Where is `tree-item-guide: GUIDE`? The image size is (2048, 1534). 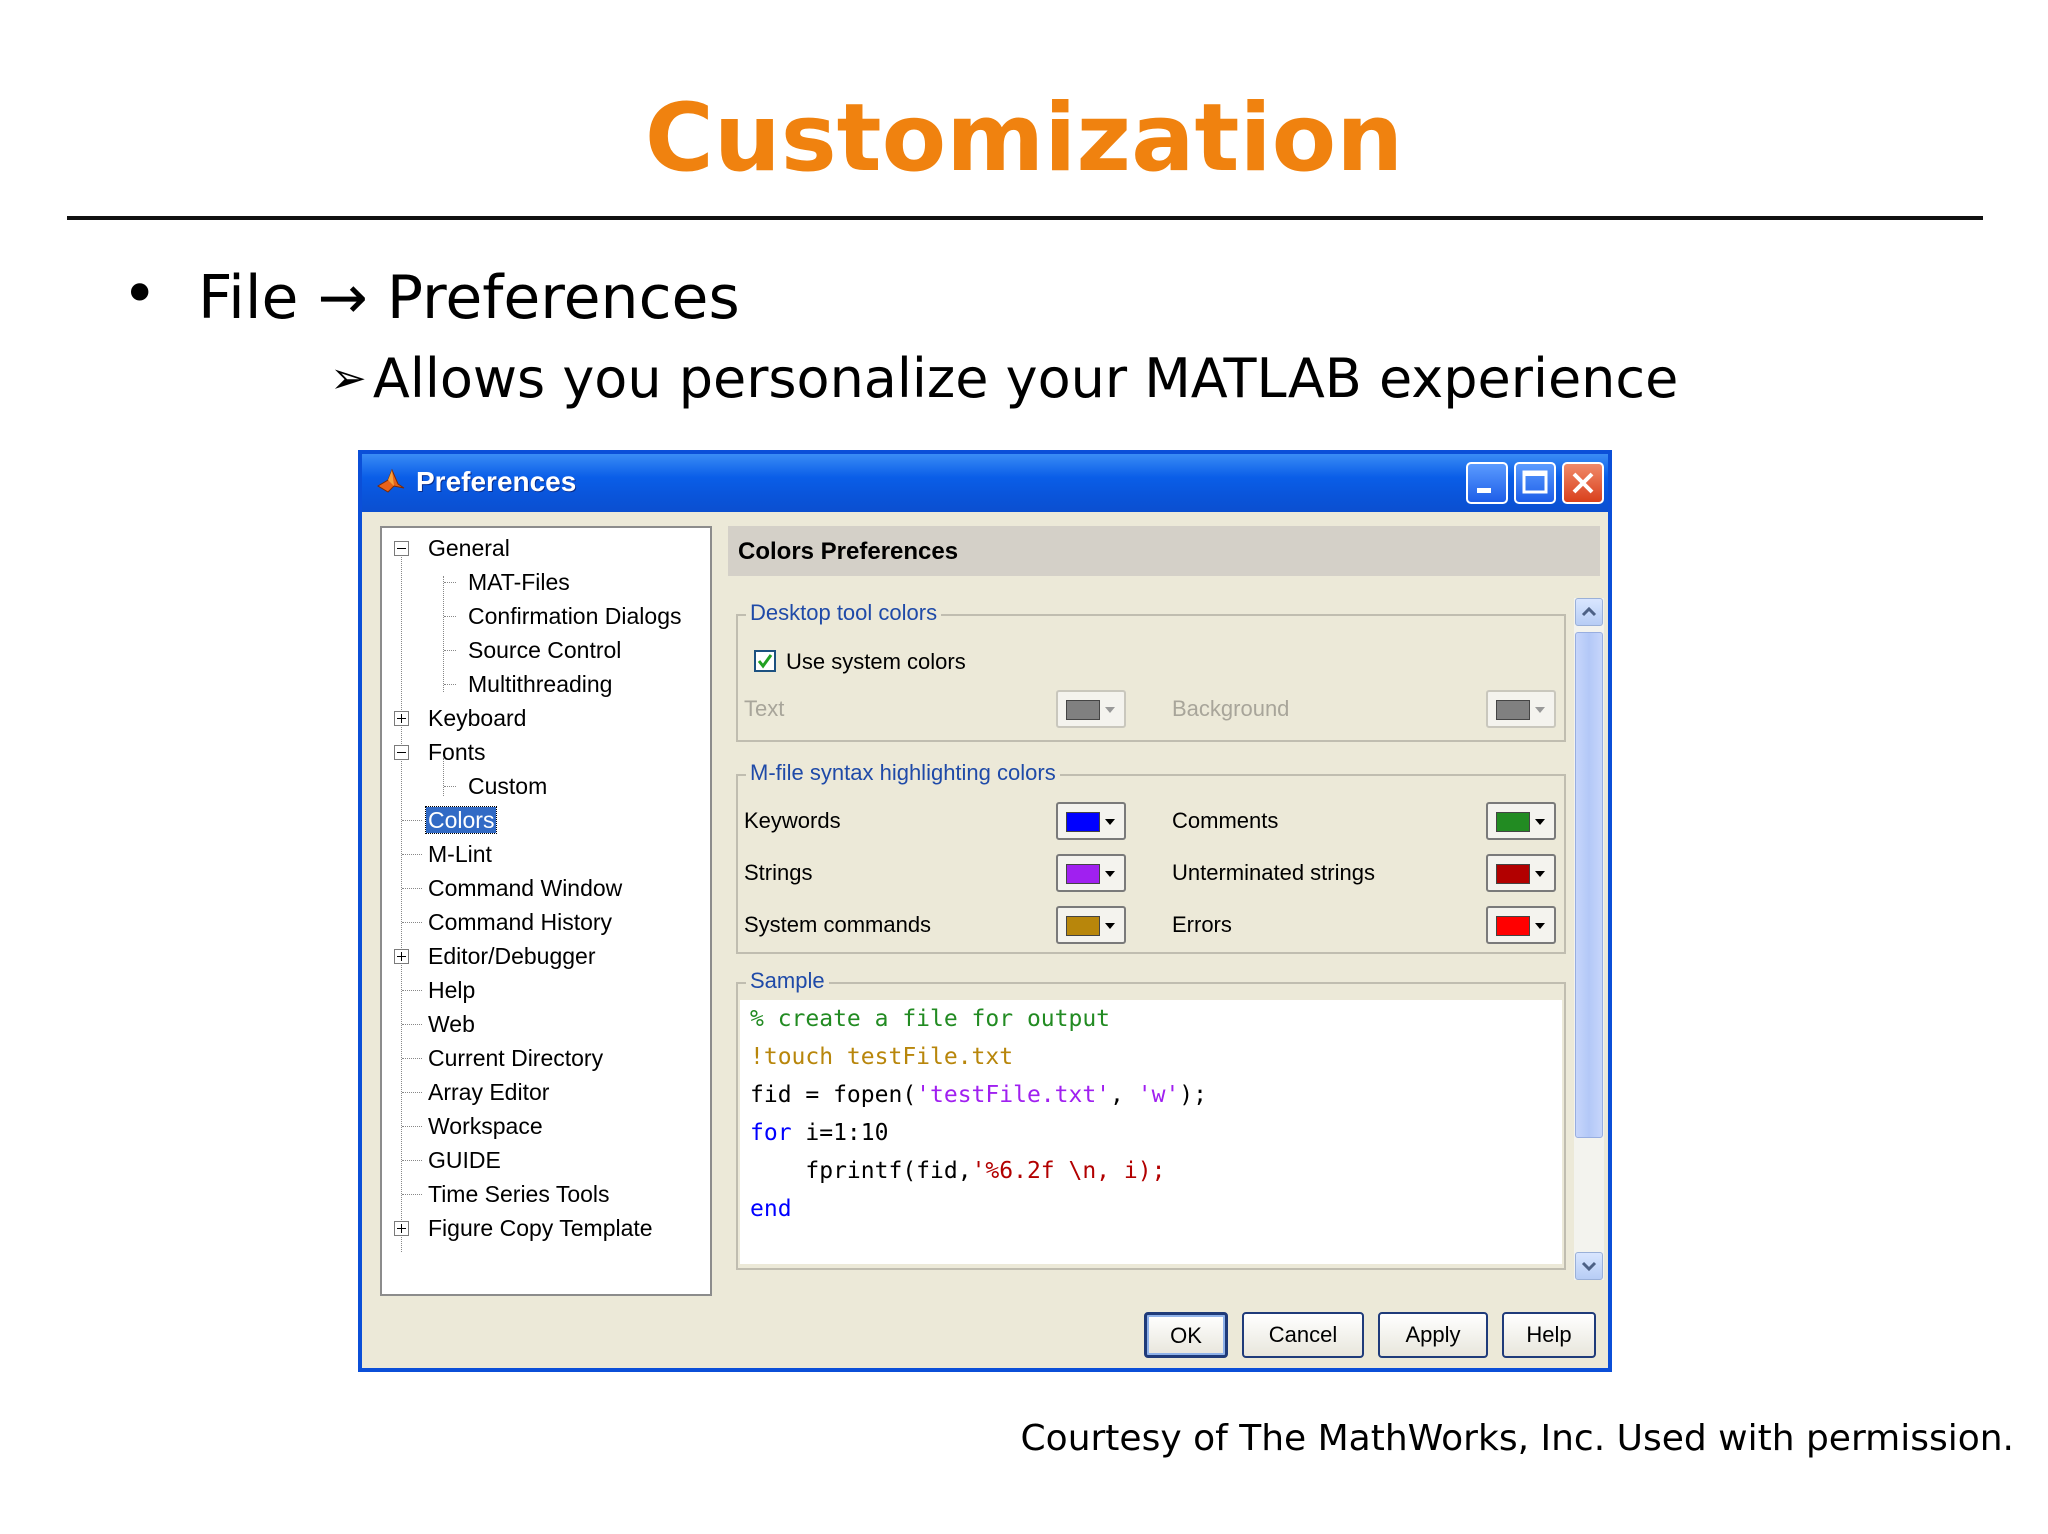 tree-item-guide: GUIDE is located at coordinates (464, 1160).